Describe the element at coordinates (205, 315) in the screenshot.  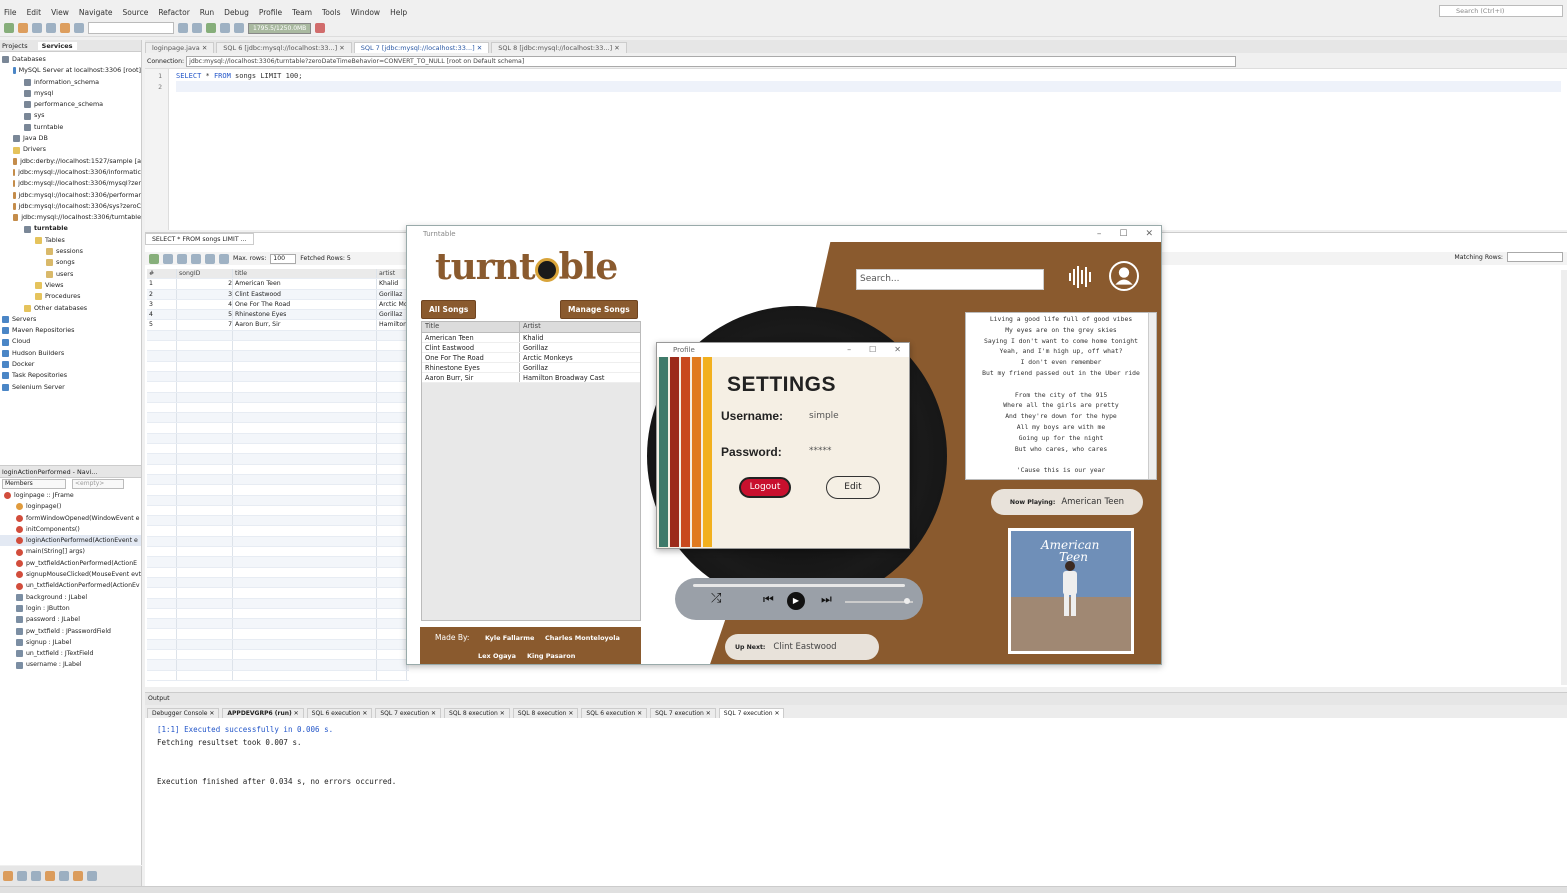
I see `table-cell: 5` at that location.